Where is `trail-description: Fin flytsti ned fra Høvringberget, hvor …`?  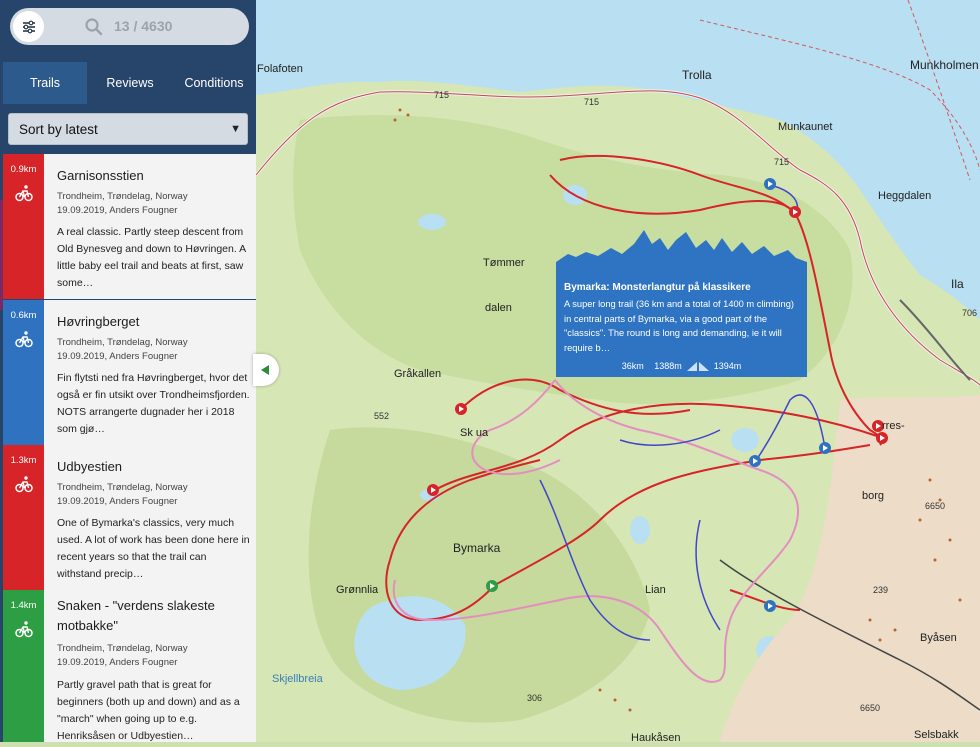
trail-description: Fin flytsti ned fra Høvringberget, hvor … is located at coordinates (153, 403).